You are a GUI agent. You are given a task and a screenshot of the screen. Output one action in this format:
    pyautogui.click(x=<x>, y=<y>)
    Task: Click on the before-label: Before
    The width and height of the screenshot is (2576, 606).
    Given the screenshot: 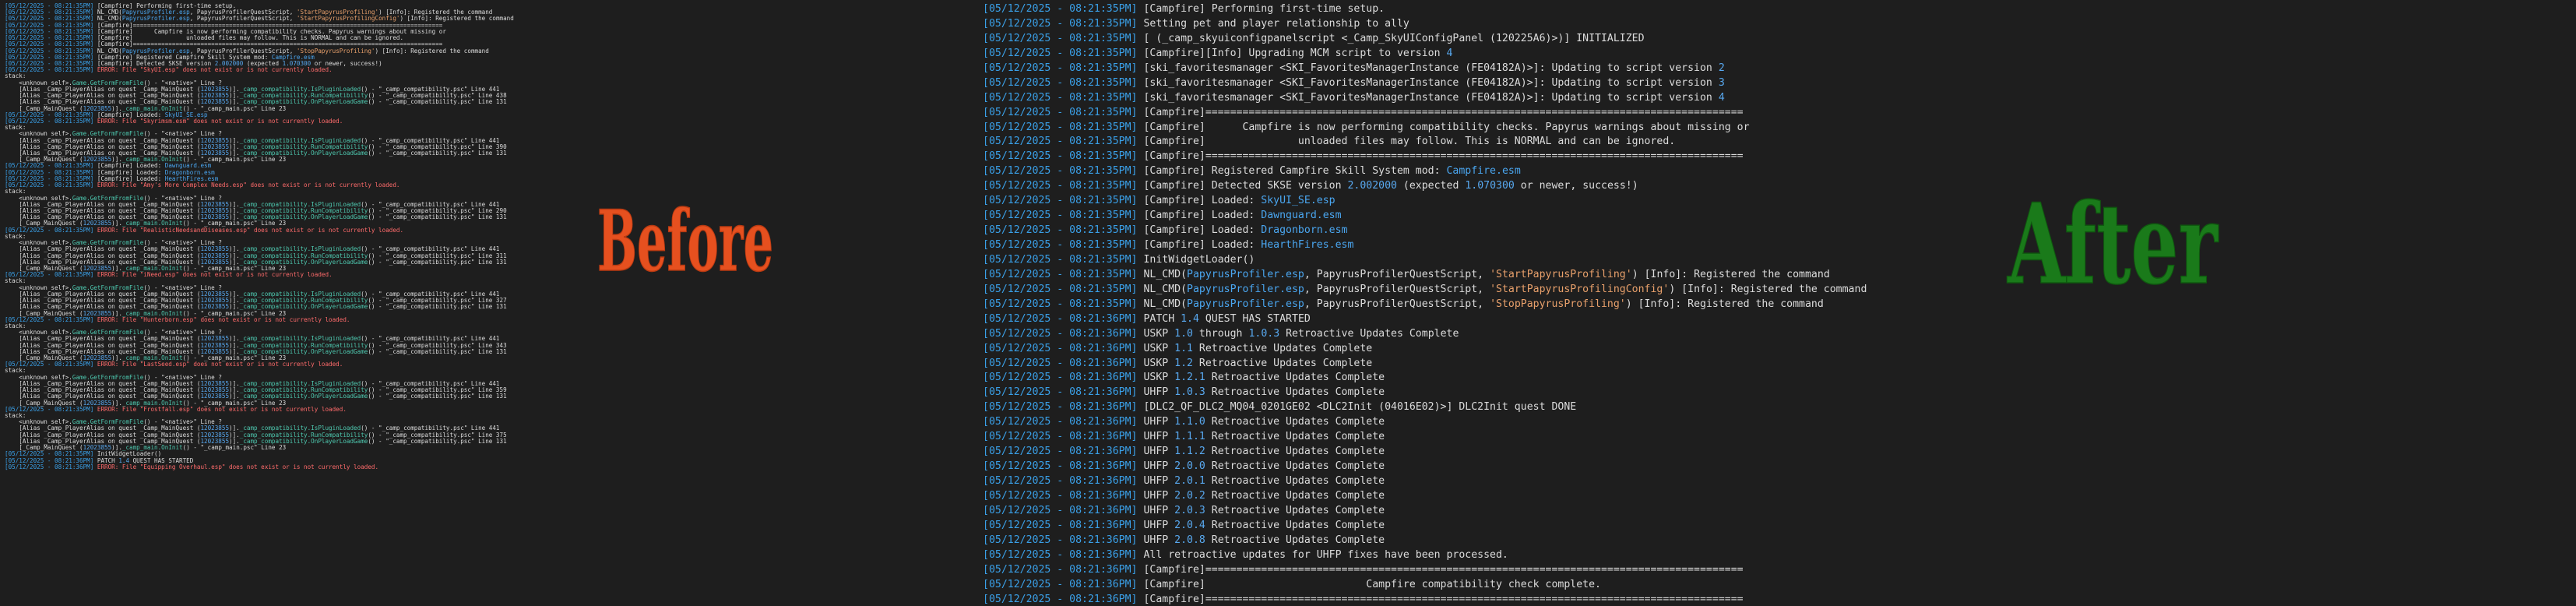 What is the action you would take?
    pyautogui.click(x=685, y=242)
    